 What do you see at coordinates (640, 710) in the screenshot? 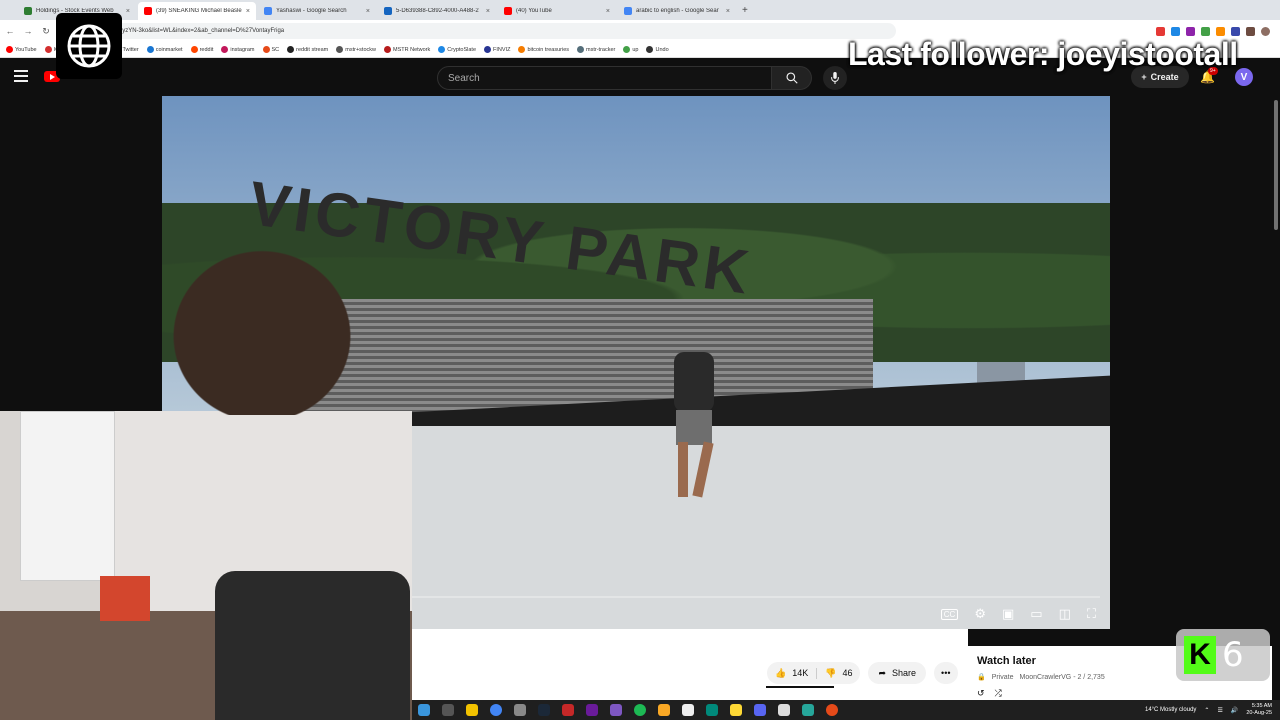
I see `spotify-icon` at bounding box center [640, 710].